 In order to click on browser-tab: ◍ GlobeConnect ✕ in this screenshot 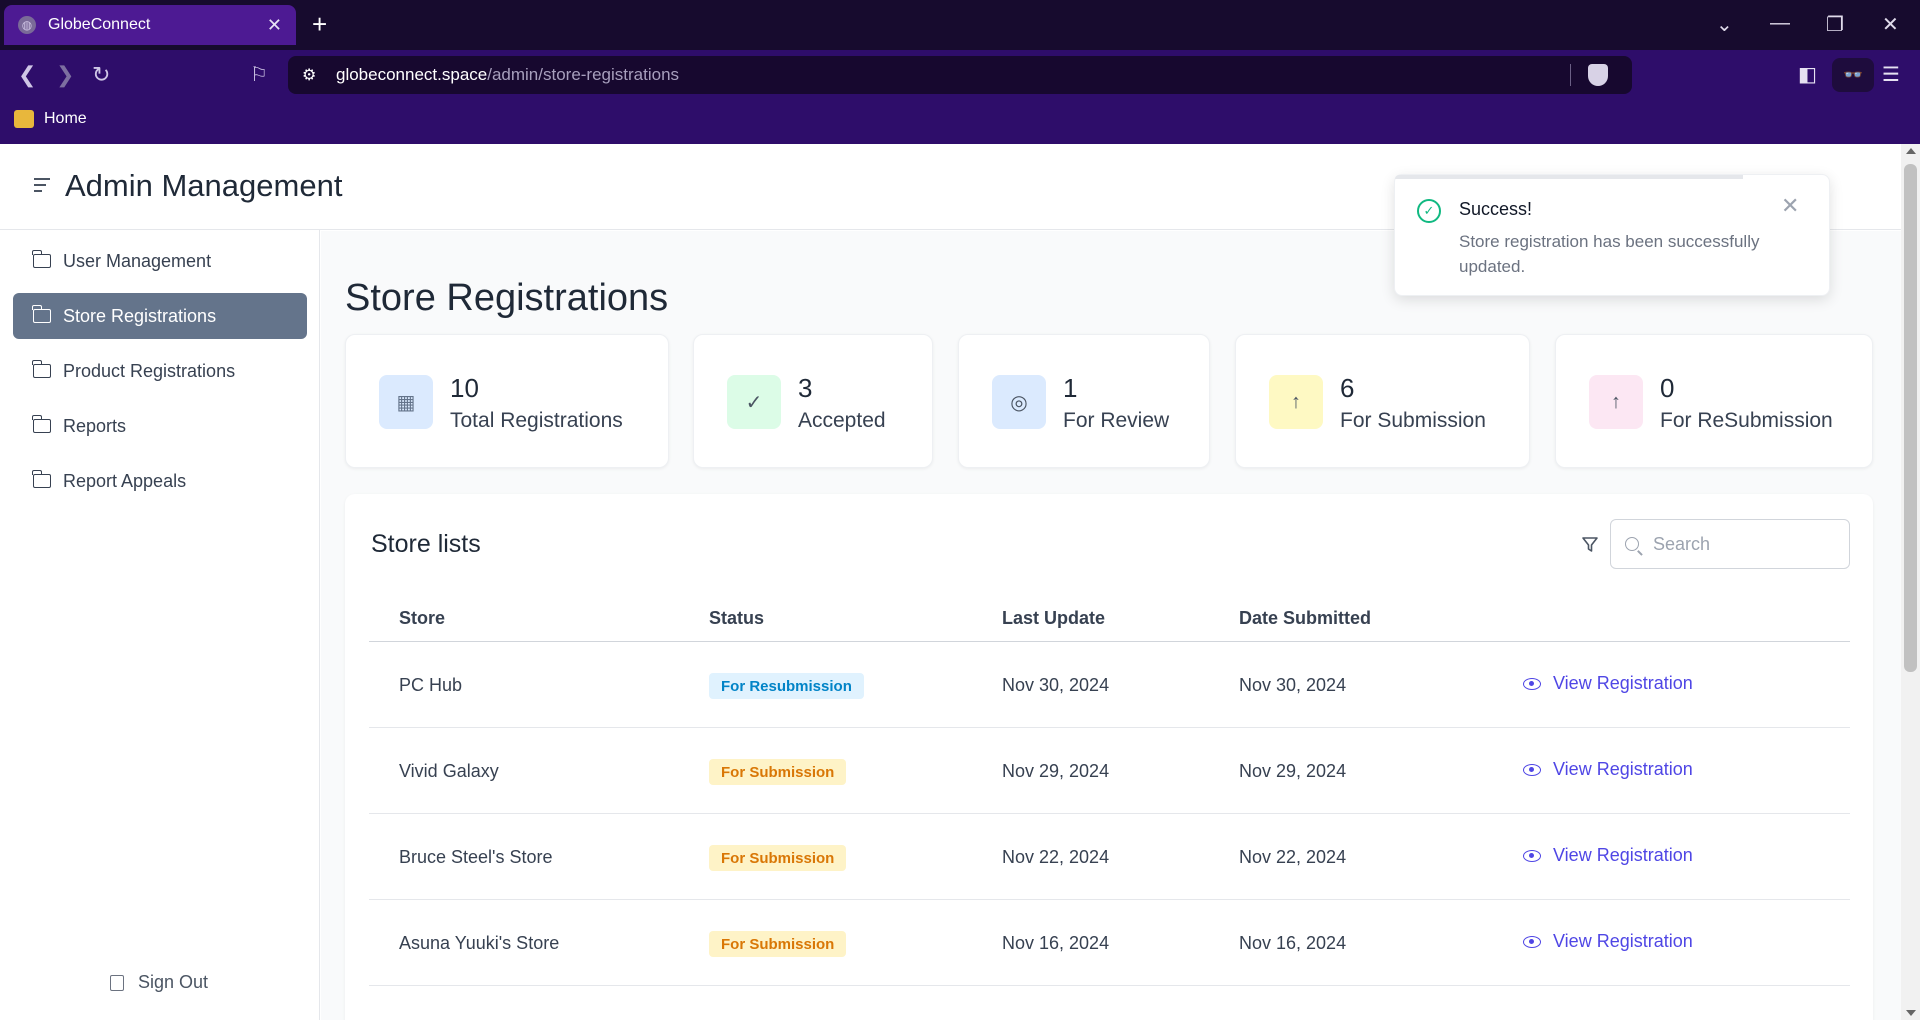, I will do `click(150, 25)`.